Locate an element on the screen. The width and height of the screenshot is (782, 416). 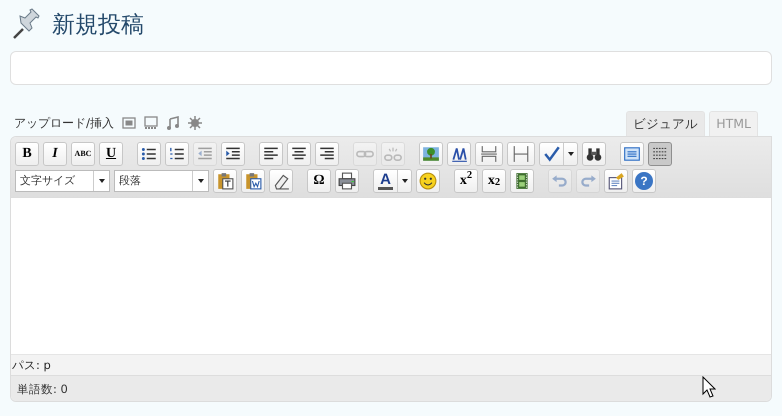
eraser-icon is located at coordinates (281, 181).